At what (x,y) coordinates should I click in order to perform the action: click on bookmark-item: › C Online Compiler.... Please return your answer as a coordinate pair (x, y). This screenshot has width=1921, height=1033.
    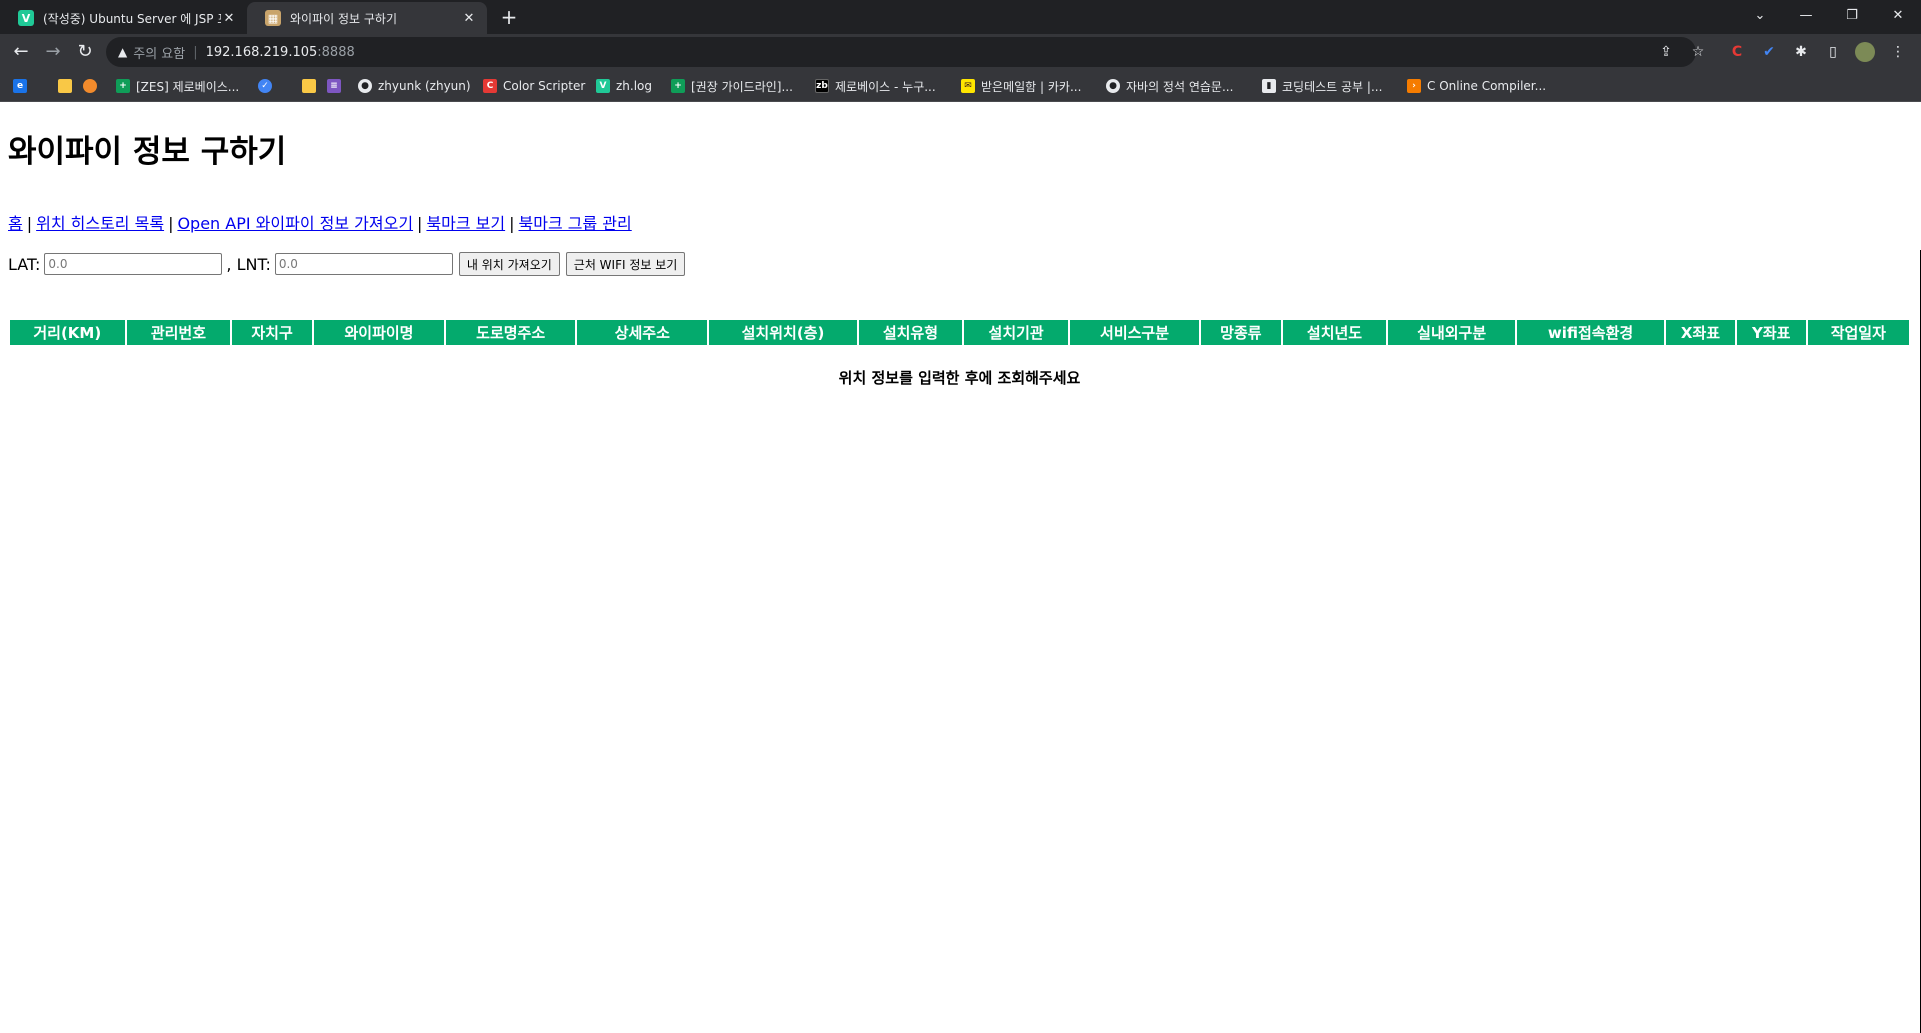
    Looking at the image, I should click on (1476, 86).